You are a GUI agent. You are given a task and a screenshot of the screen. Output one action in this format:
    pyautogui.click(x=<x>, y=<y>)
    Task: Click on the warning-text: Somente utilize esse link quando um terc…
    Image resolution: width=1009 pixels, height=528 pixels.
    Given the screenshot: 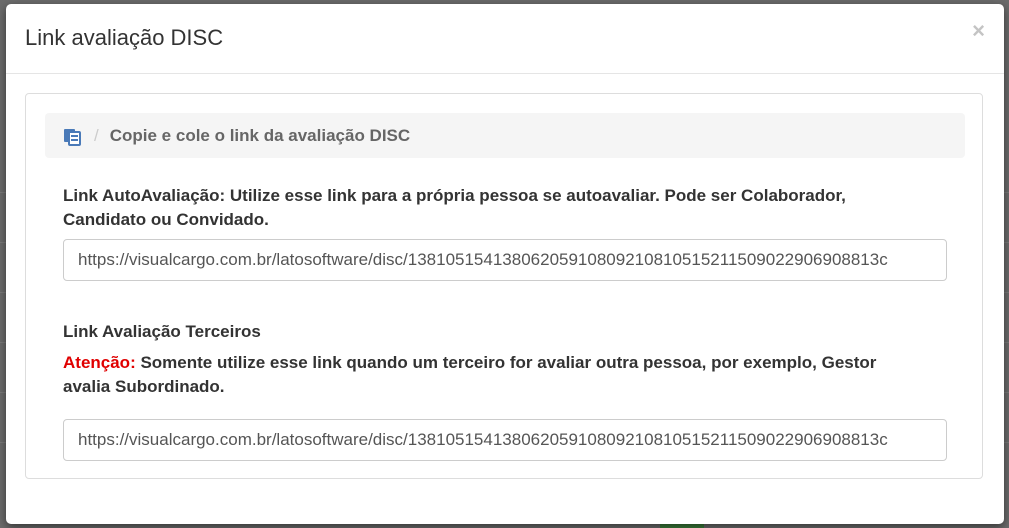 What is the action you would take?
    pyautogui.click(x=470, y=374)
    